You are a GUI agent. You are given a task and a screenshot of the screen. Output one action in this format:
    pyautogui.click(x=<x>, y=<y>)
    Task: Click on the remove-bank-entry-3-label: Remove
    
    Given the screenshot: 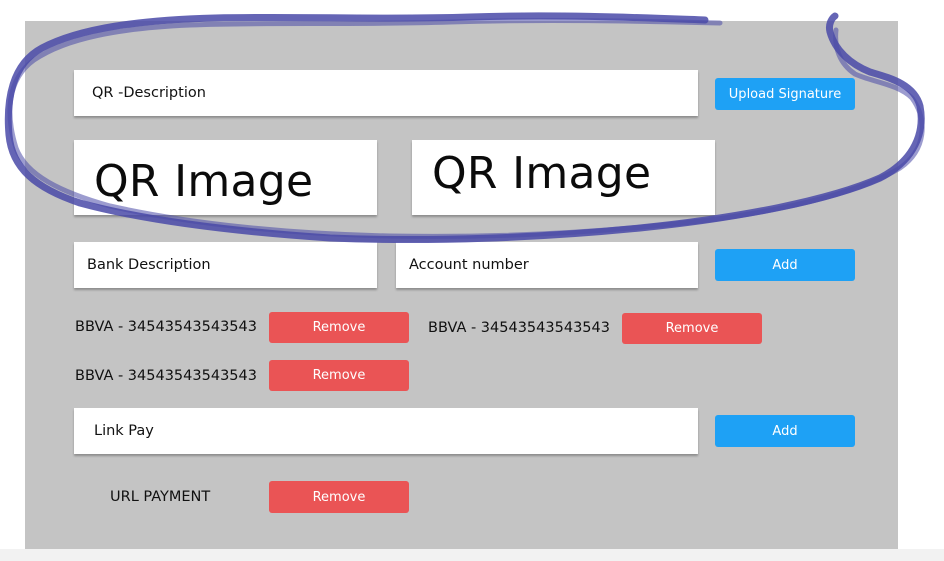 What is the action you would take?
    pyautogui.click(x=339, y=375)
    